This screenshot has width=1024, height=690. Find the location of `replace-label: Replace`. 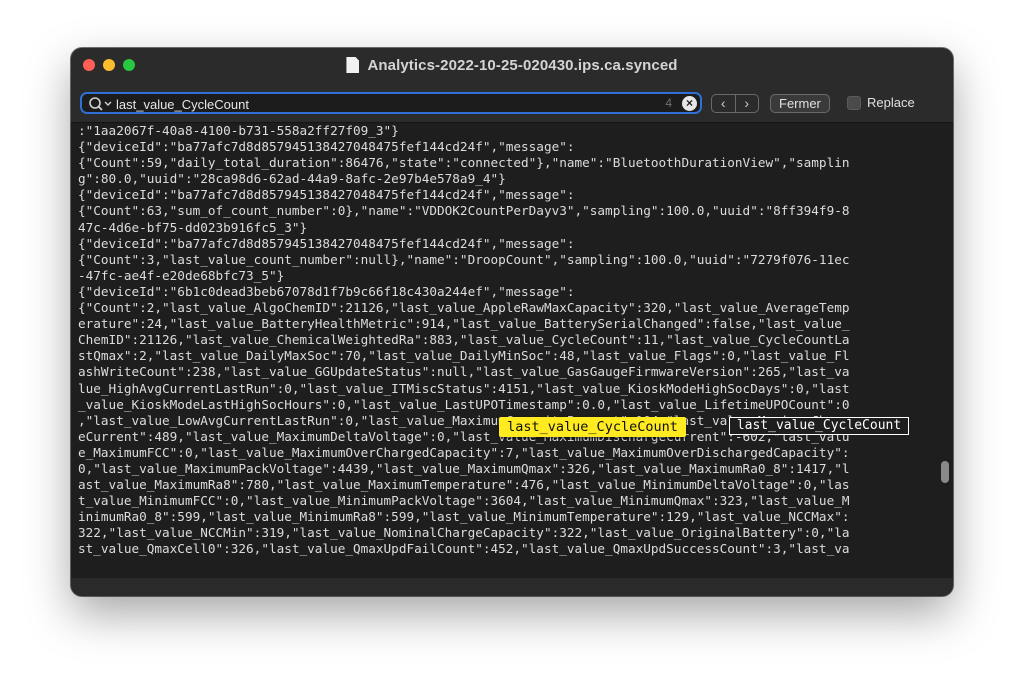

replace-label: Replace is located at coordinates (891, 102).